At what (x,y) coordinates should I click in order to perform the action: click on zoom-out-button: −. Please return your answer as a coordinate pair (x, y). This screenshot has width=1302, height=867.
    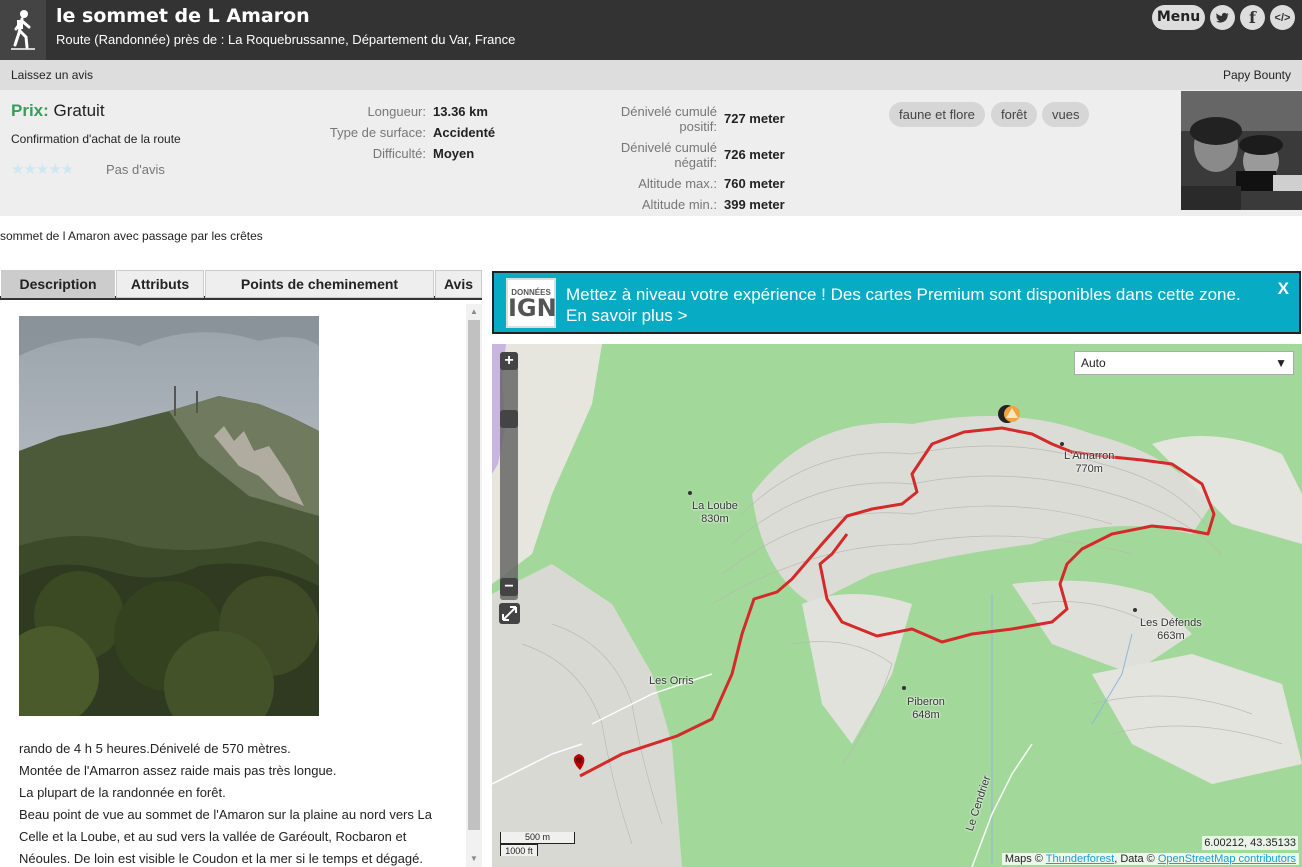
    Looking at the image, I should click on (509, 587).